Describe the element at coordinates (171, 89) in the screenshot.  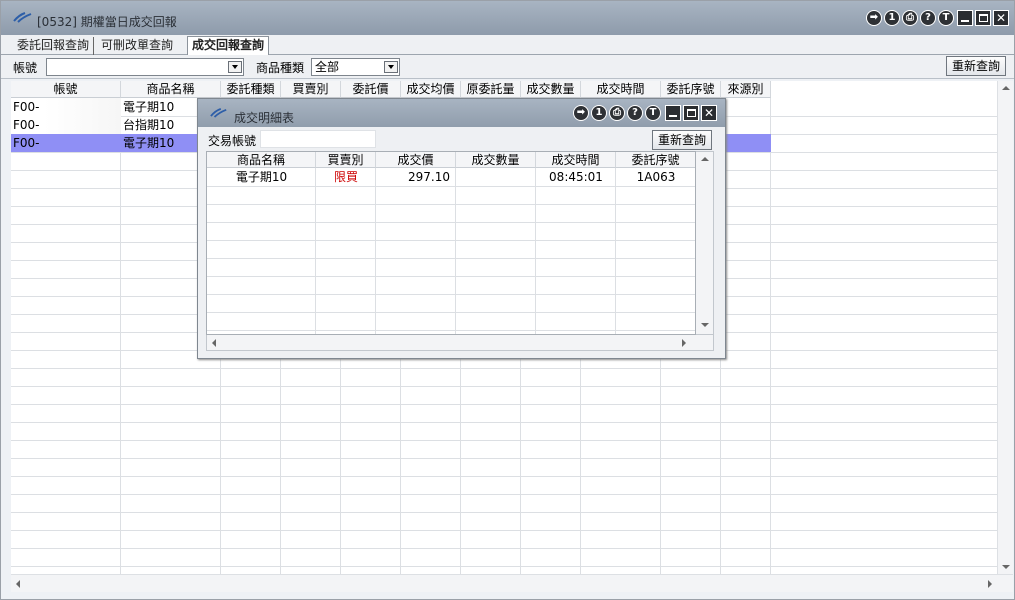
I see `column-header: 商品名稱` at that location.